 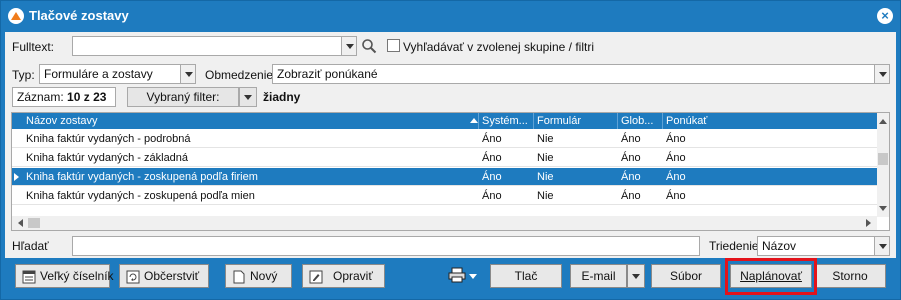 I want to click on list-window-icon, so click(x=29, y=276).